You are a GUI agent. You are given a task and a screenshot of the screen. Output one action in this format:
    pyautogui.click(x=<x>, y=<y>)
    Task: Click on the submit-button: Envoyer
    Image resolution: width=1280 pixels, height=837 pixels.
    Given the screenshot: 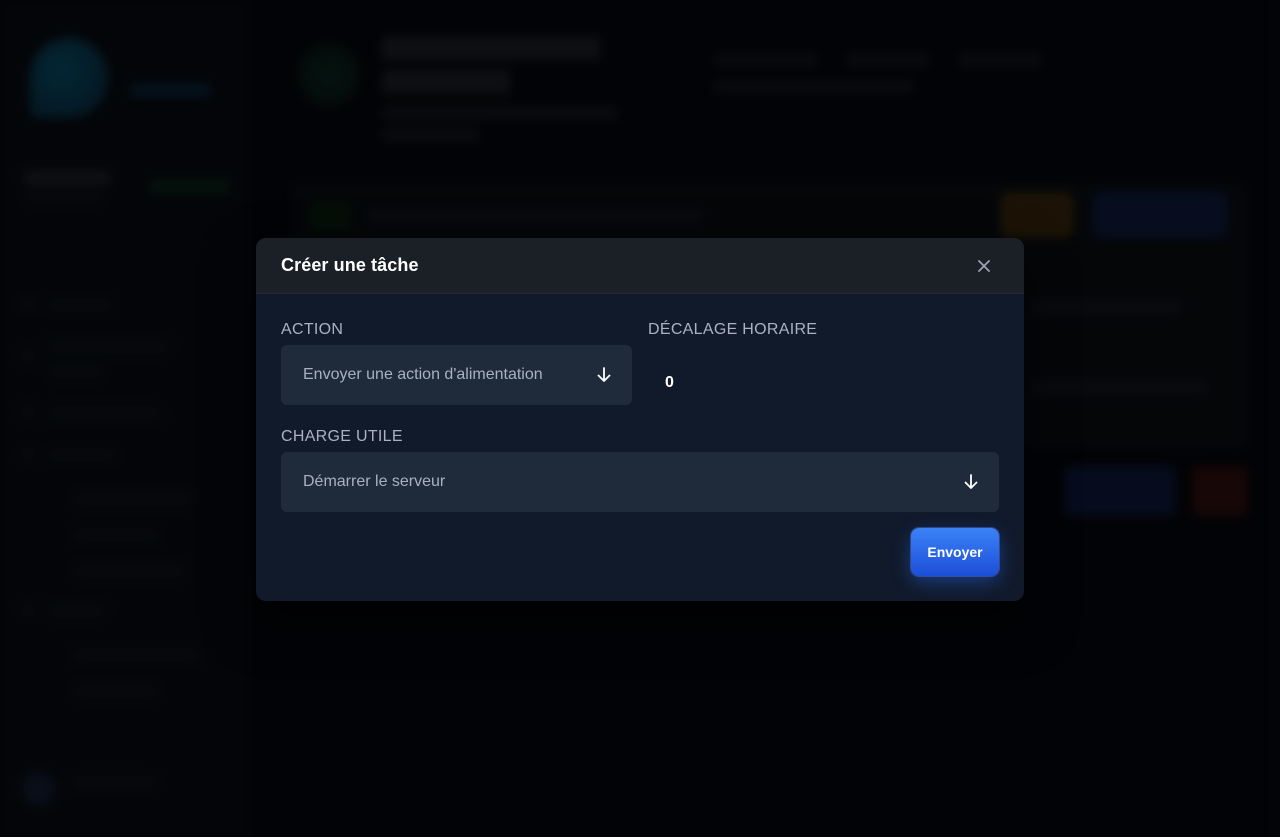 What is the action you would take?
    pyautogui.click(x=955, y=552)
    